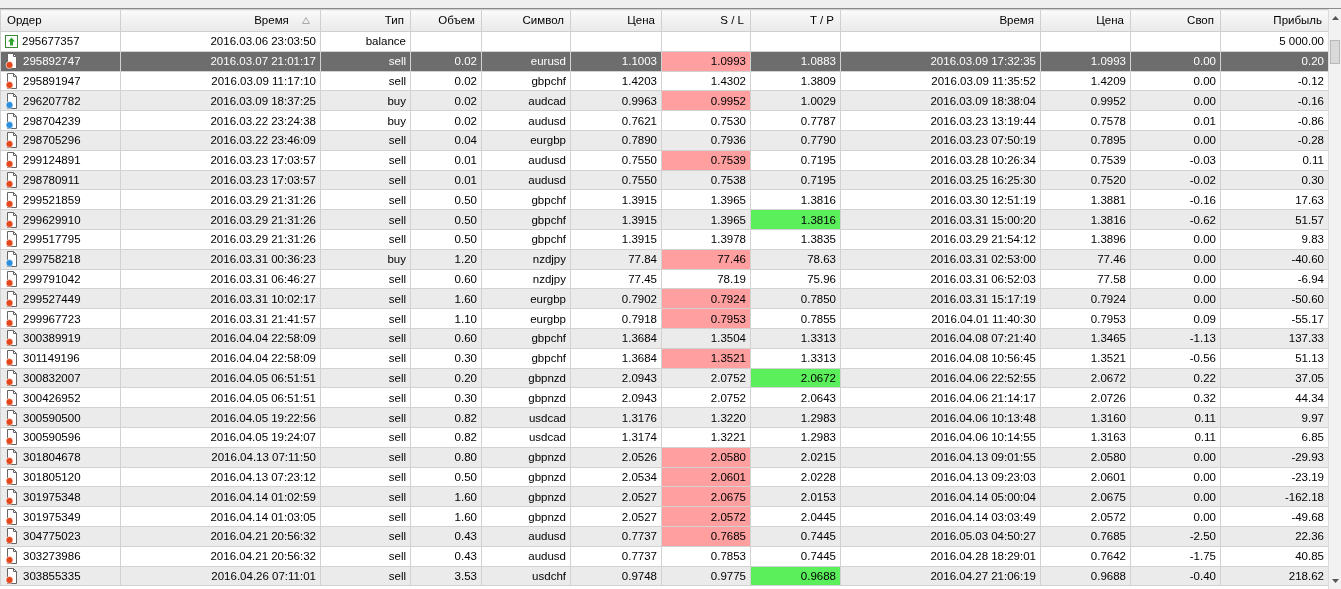 This screenshot has width=1341, height=589. I want to click on table-cell: 0.7953, so click(1085, 318).